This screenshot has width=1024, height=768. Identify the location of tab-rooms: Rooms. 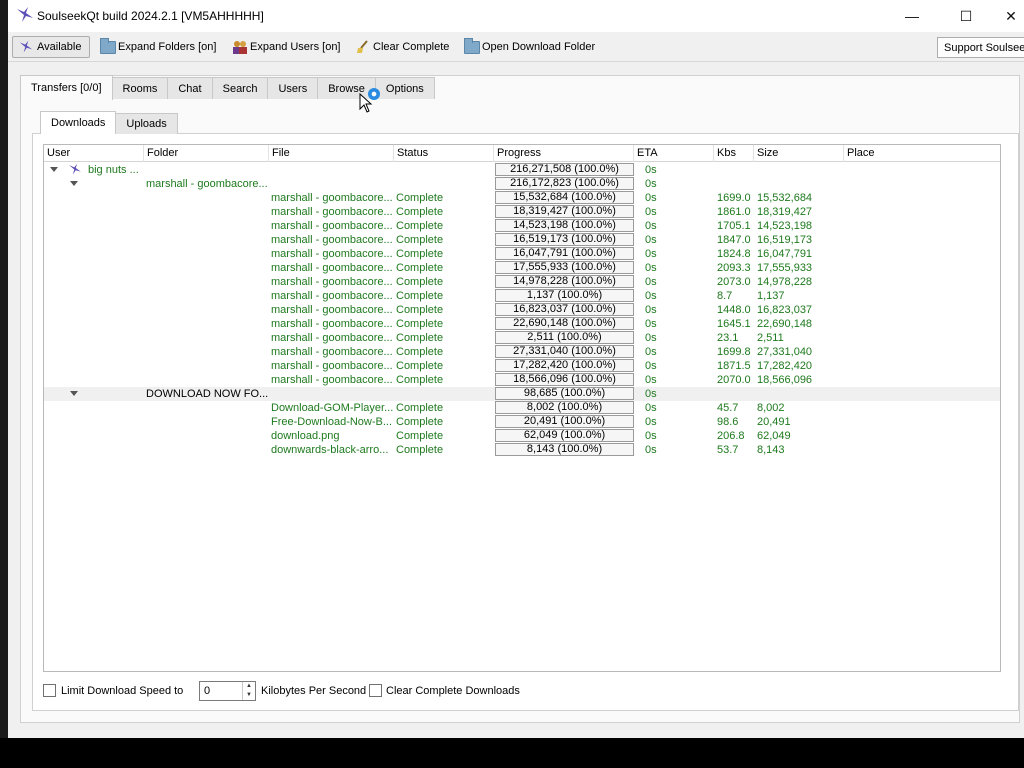
(140, 88).